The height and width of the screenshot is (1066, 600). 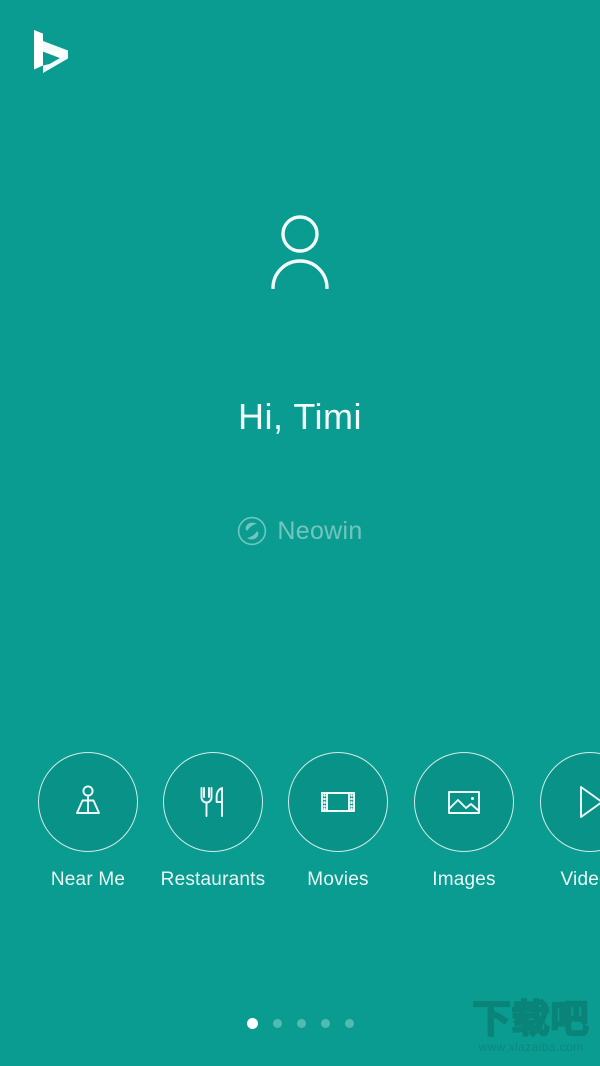 I want to click on bing-logo-icon, so click(x=52, y=54).